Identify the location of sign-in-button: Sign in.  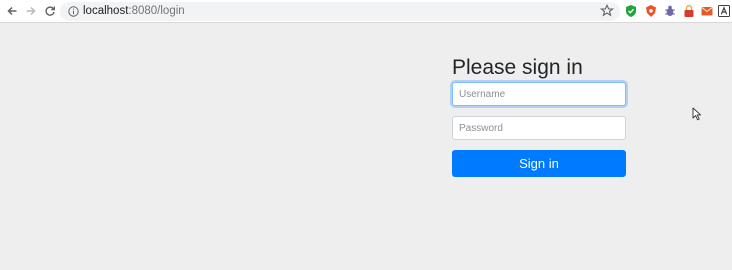
(539, 163).